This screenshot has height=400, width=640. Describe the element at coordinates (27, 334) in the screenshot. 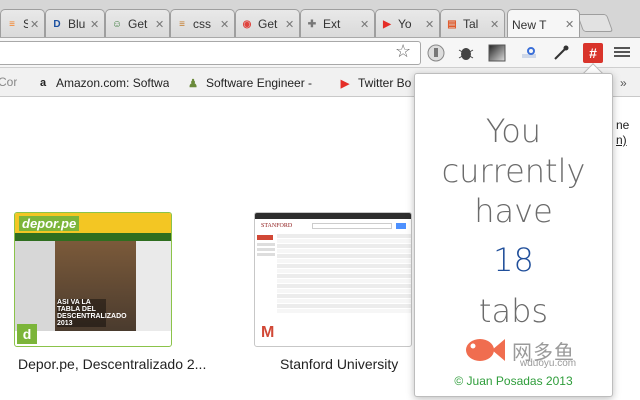

I see `depor-d-logo-icon: d` at that location.